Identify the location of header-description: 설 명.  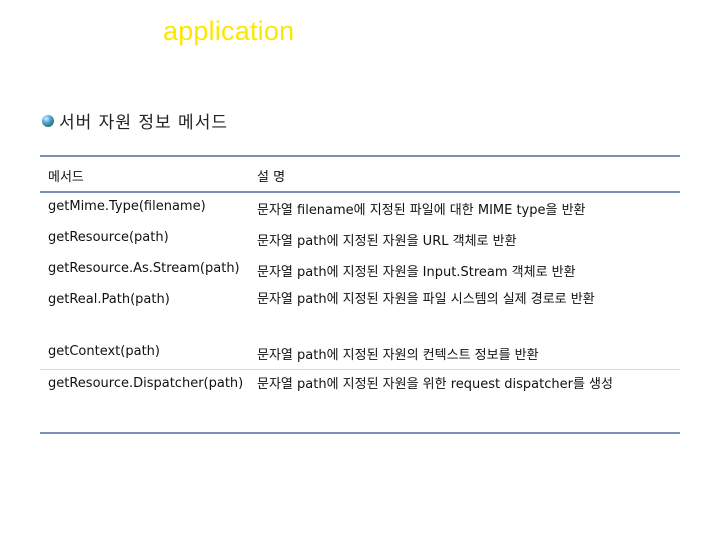
(271, 177).